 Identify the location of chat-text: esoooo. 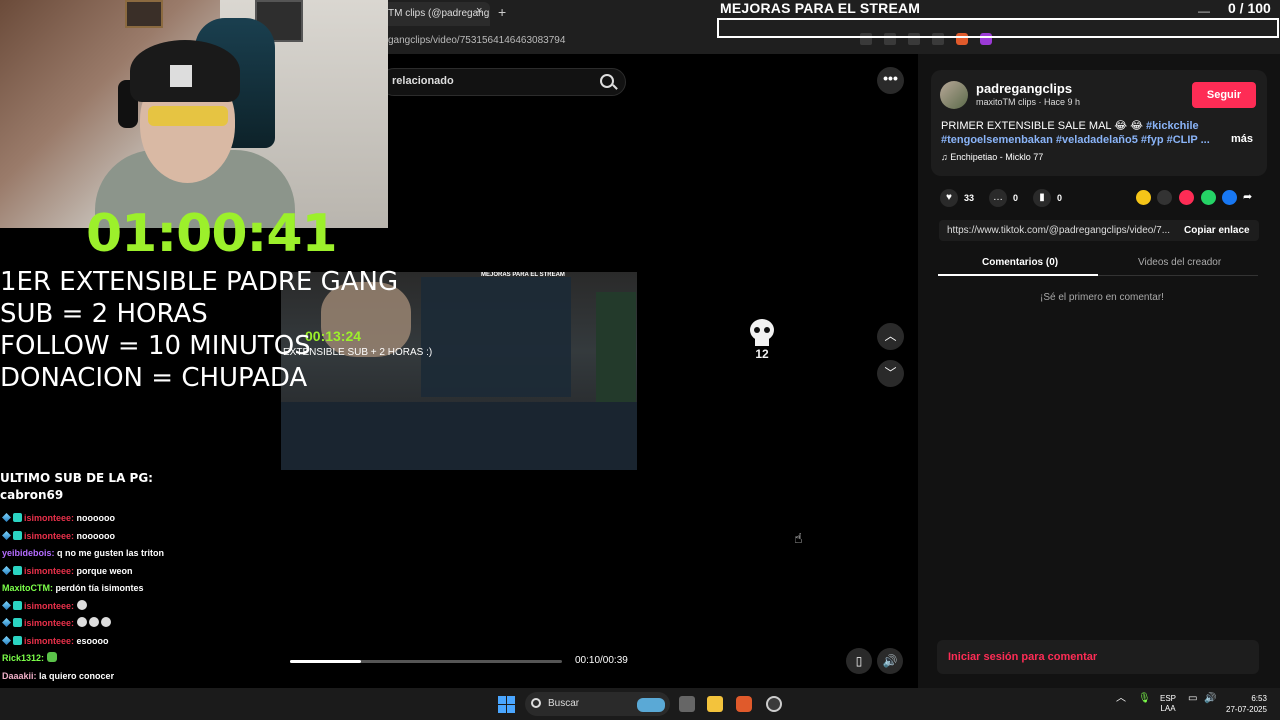
(92, 640).